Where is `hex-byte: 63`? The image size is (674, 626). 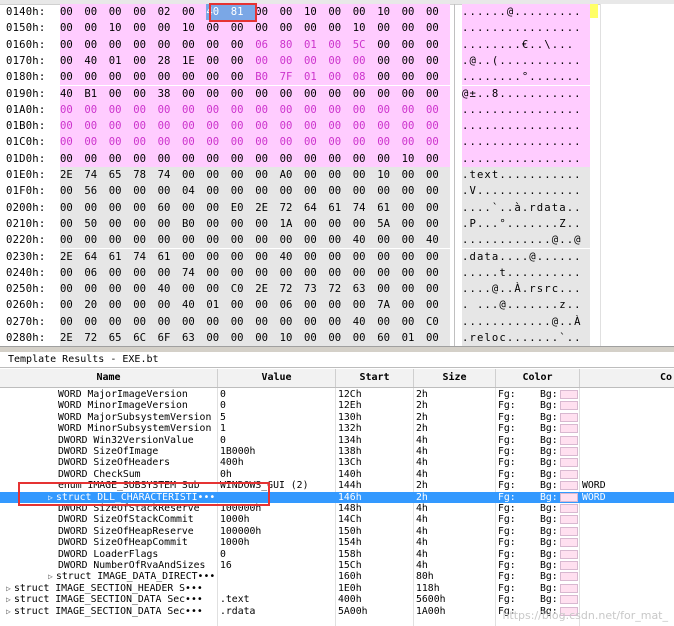
hex-byte: 63 is located at coordinates (194, 338).